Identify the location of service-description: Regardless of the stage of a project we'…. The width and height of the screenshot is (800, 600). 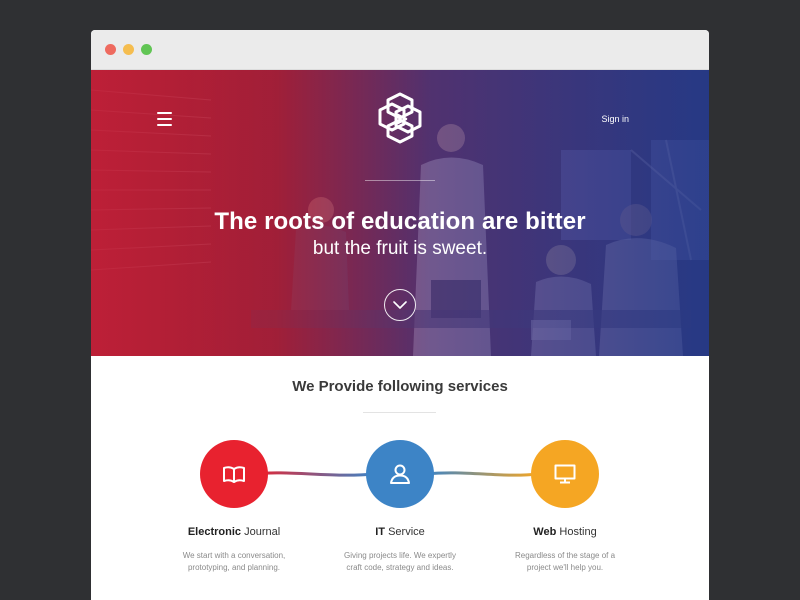
(565, 561).